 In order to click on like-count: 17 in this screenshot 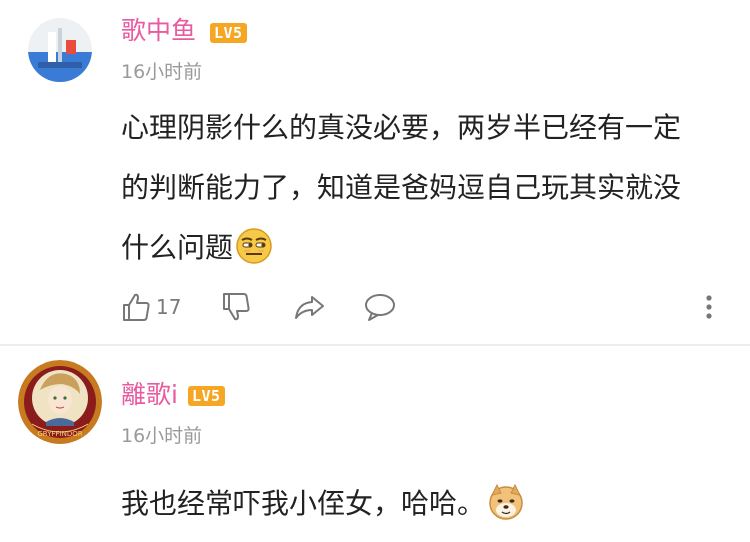, I will do `click(169, 307)`.